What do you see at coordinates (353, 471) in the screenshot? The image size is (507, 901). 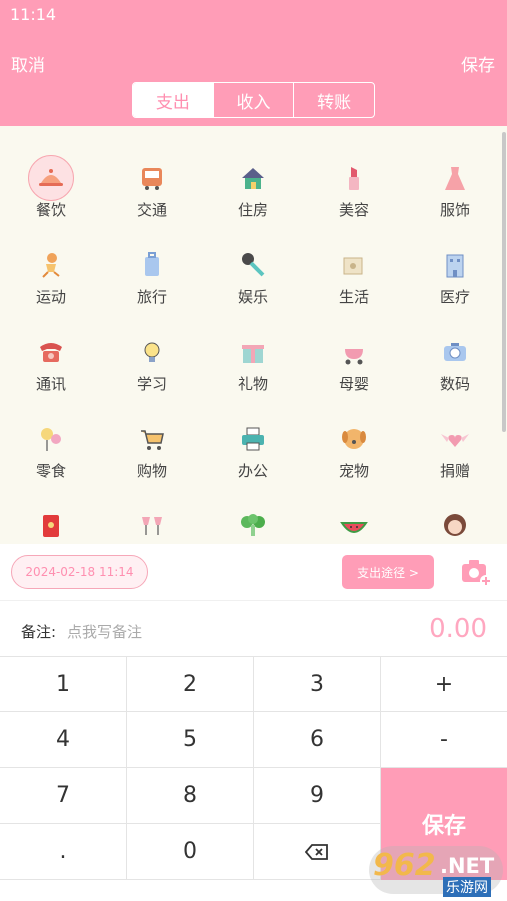 I see `category-label: 宠物` at bounding box center [353, 471].